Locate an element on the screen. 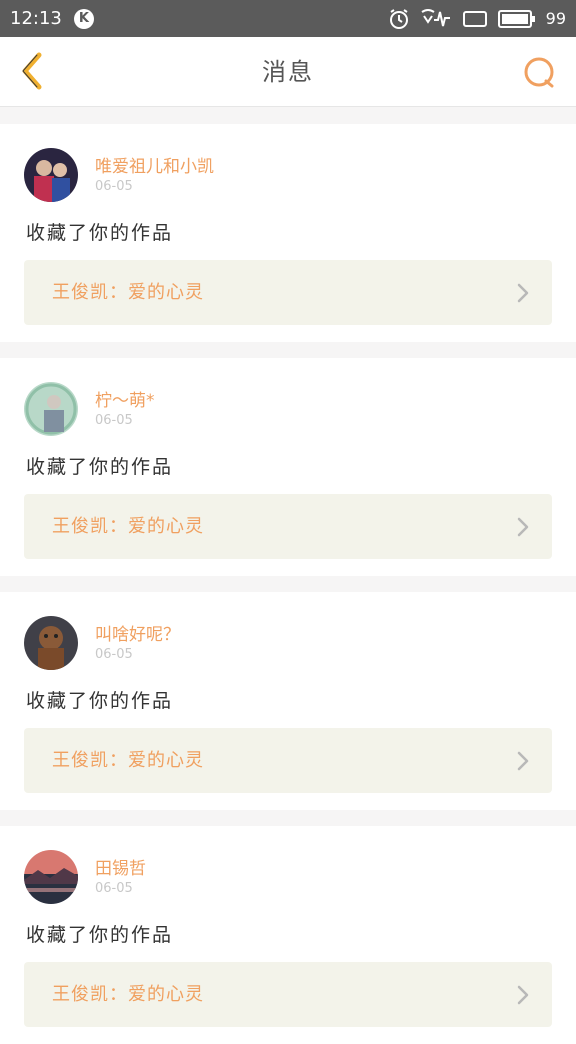 The width and height of the screenshot is (576, 1044). battery-icon is located at coordinates (516, 19).